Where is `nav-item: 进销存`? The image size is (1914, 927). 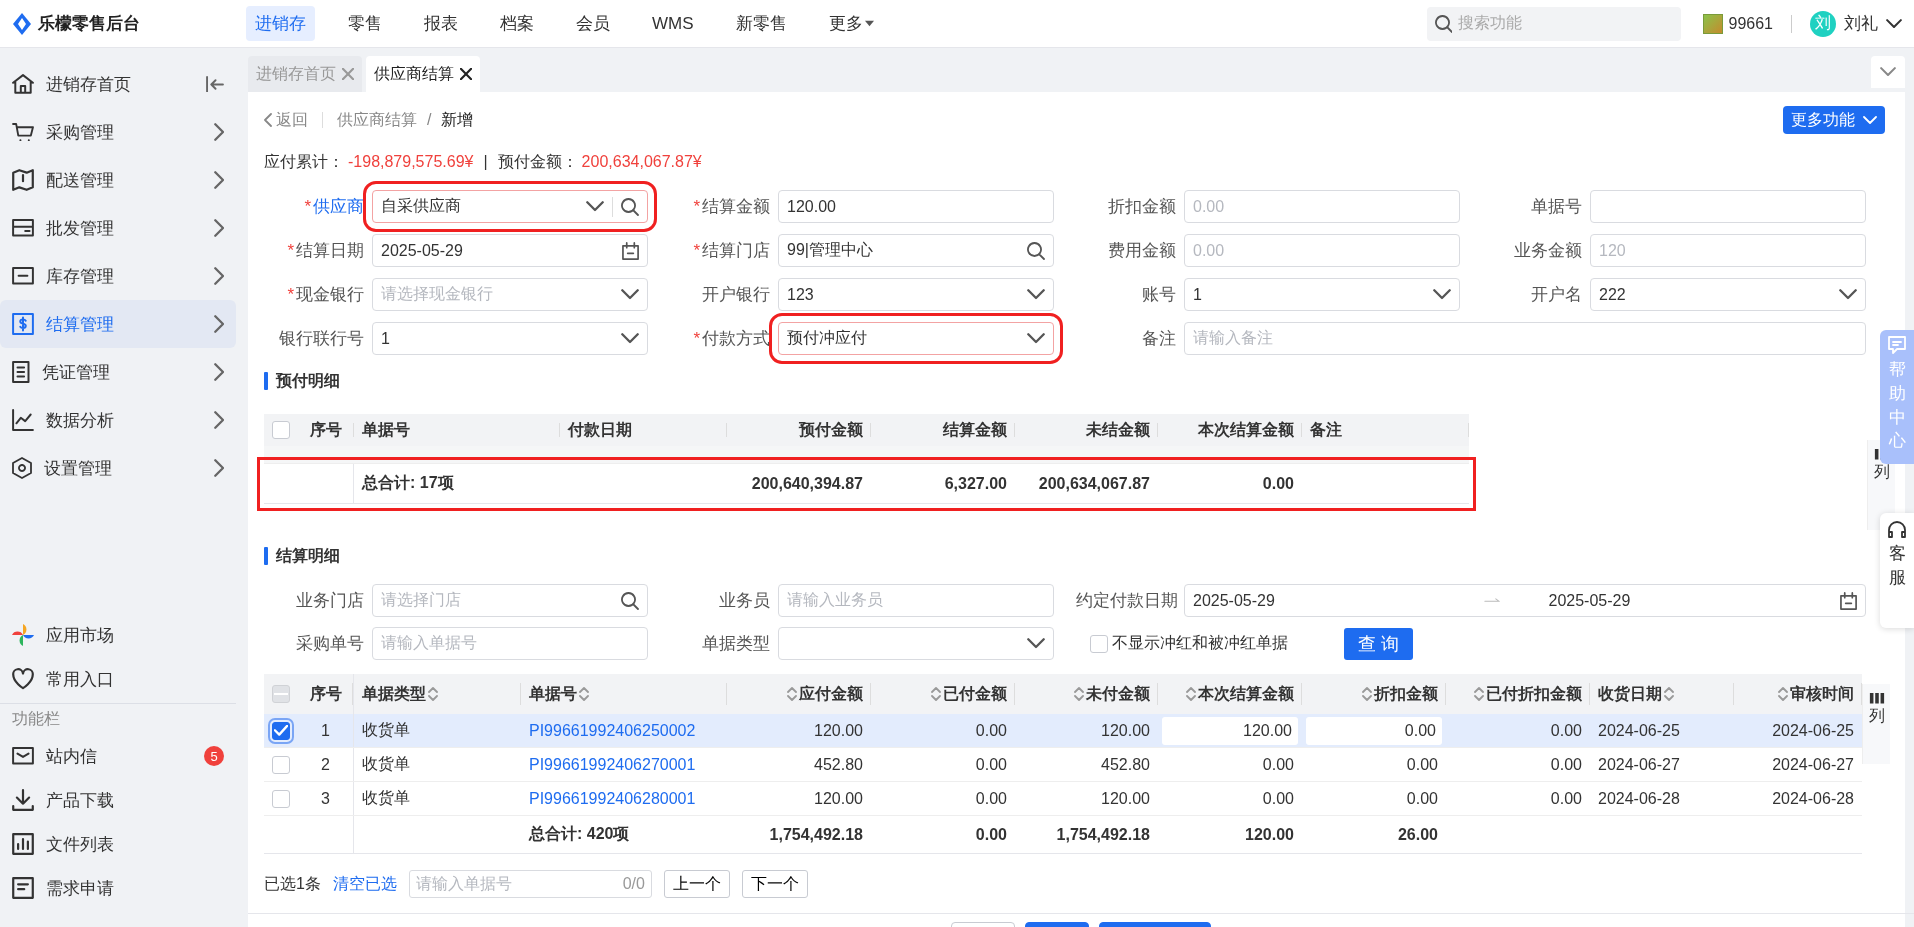 nav-item: 进销存 is located at coordinates (280, 23).